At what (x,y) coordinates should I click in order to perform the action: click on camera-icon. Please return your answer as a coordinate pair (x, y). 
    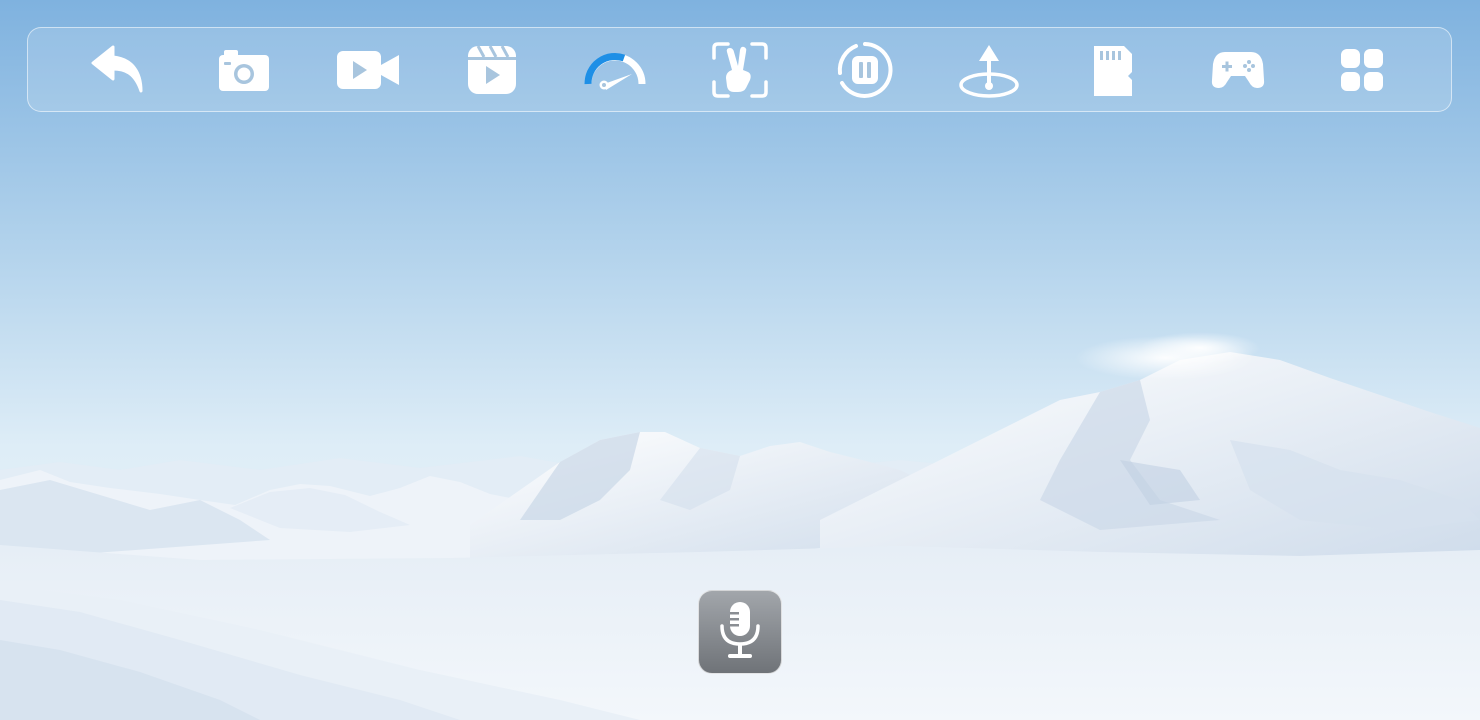
    Looking at the image, I should click on (244, 70).